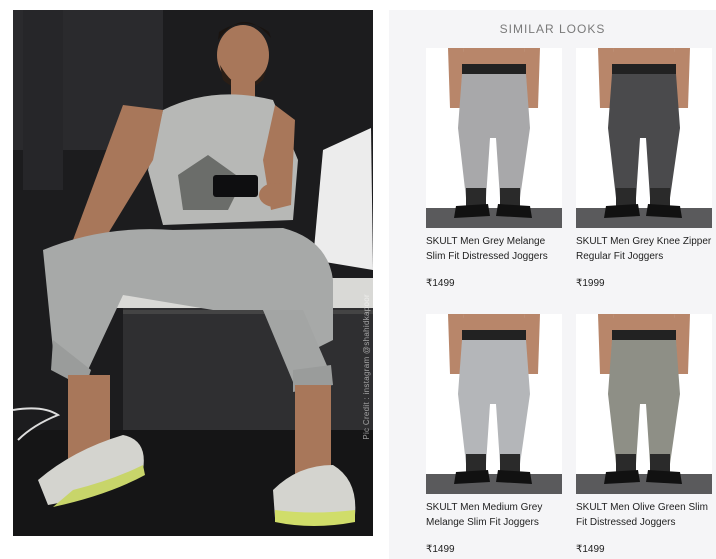  What do you see at coordinates (366, 367) in the screenshot?
I see `pic-credit: Pic Credit : instagram @shahidkapoor` at bounding box center [366, 367].